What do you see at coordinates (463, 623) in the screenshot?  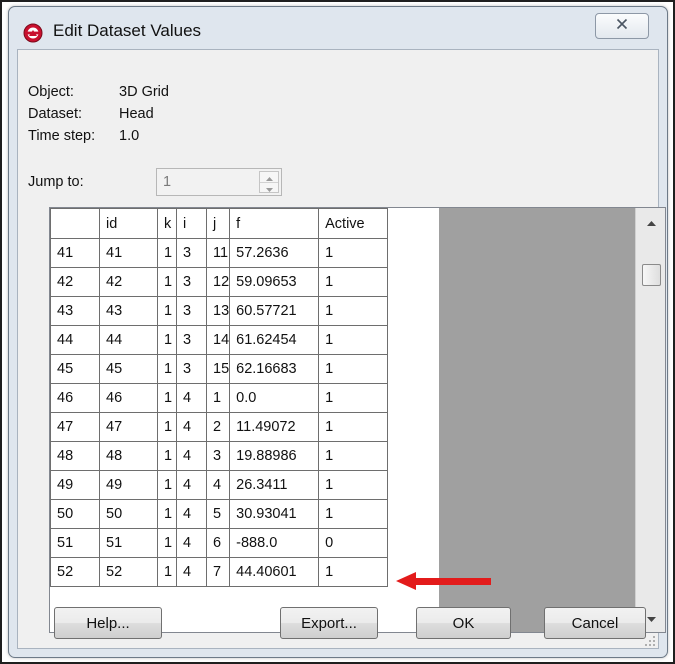 I see `ok-button: OK` at bounding box center [463, 623].